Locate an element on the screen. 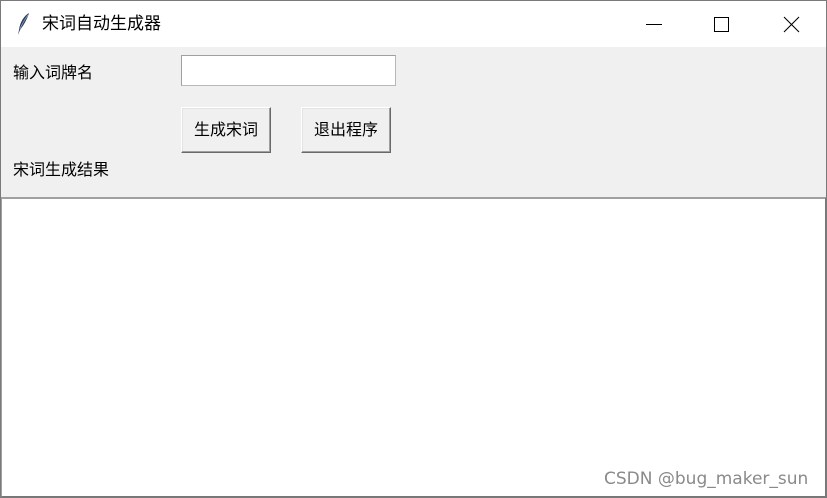 The height and width of the screenshot is (498, 827). cipai-input is located at coordinates (288, 70).